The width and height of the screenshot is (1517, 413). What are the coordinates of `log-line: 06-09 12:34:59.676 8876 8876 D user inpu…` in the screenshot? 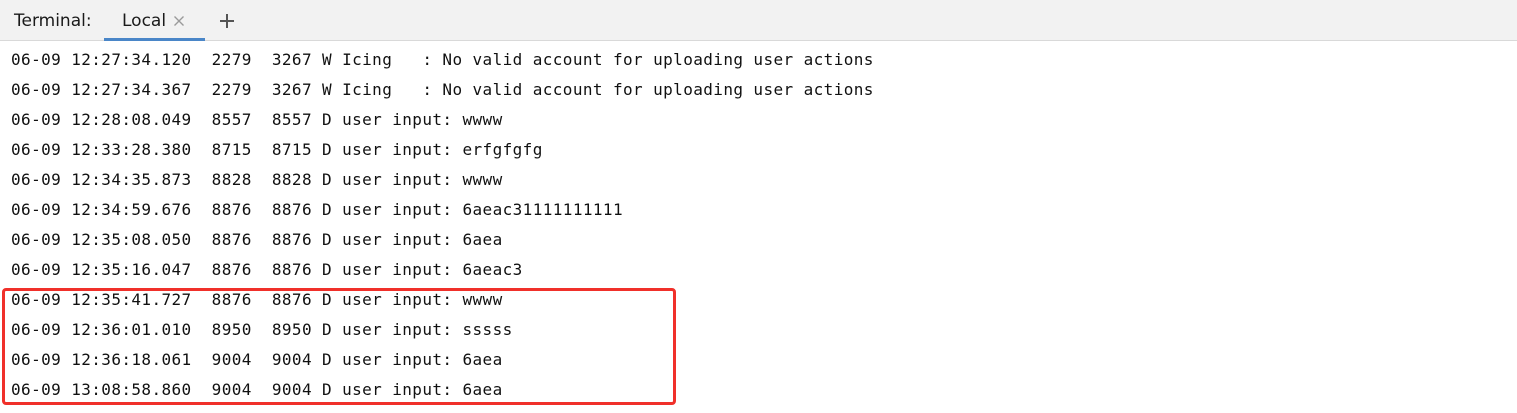 It's located at (317, 209).